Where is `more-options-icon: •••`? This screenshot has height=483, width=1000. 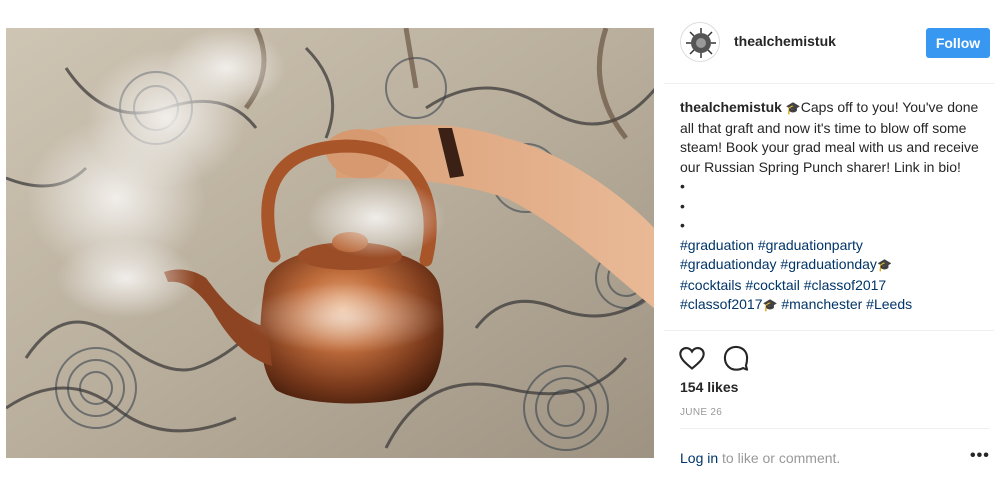 more-options-icon: ••• is located at coordinates (980, 456).